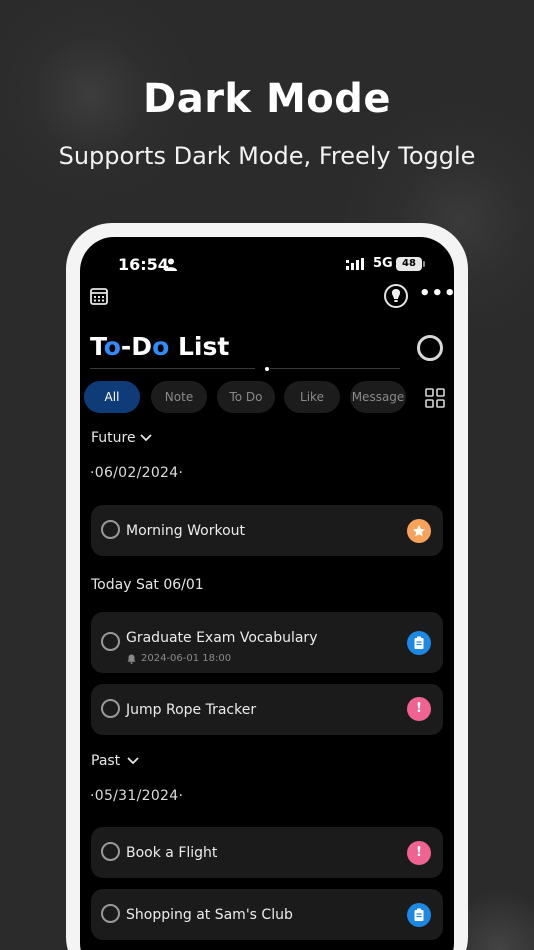 This screenshot has width=534, height=950. What do you see at coordinates (172, 853) in the screenshot?
I see `item-title: Book a Flight` at bounding box center [172, 853].